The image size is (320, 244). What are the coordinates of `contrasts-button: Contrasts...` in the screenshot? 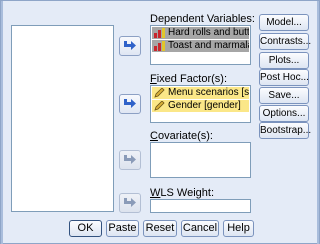 It's located at (285, 41).